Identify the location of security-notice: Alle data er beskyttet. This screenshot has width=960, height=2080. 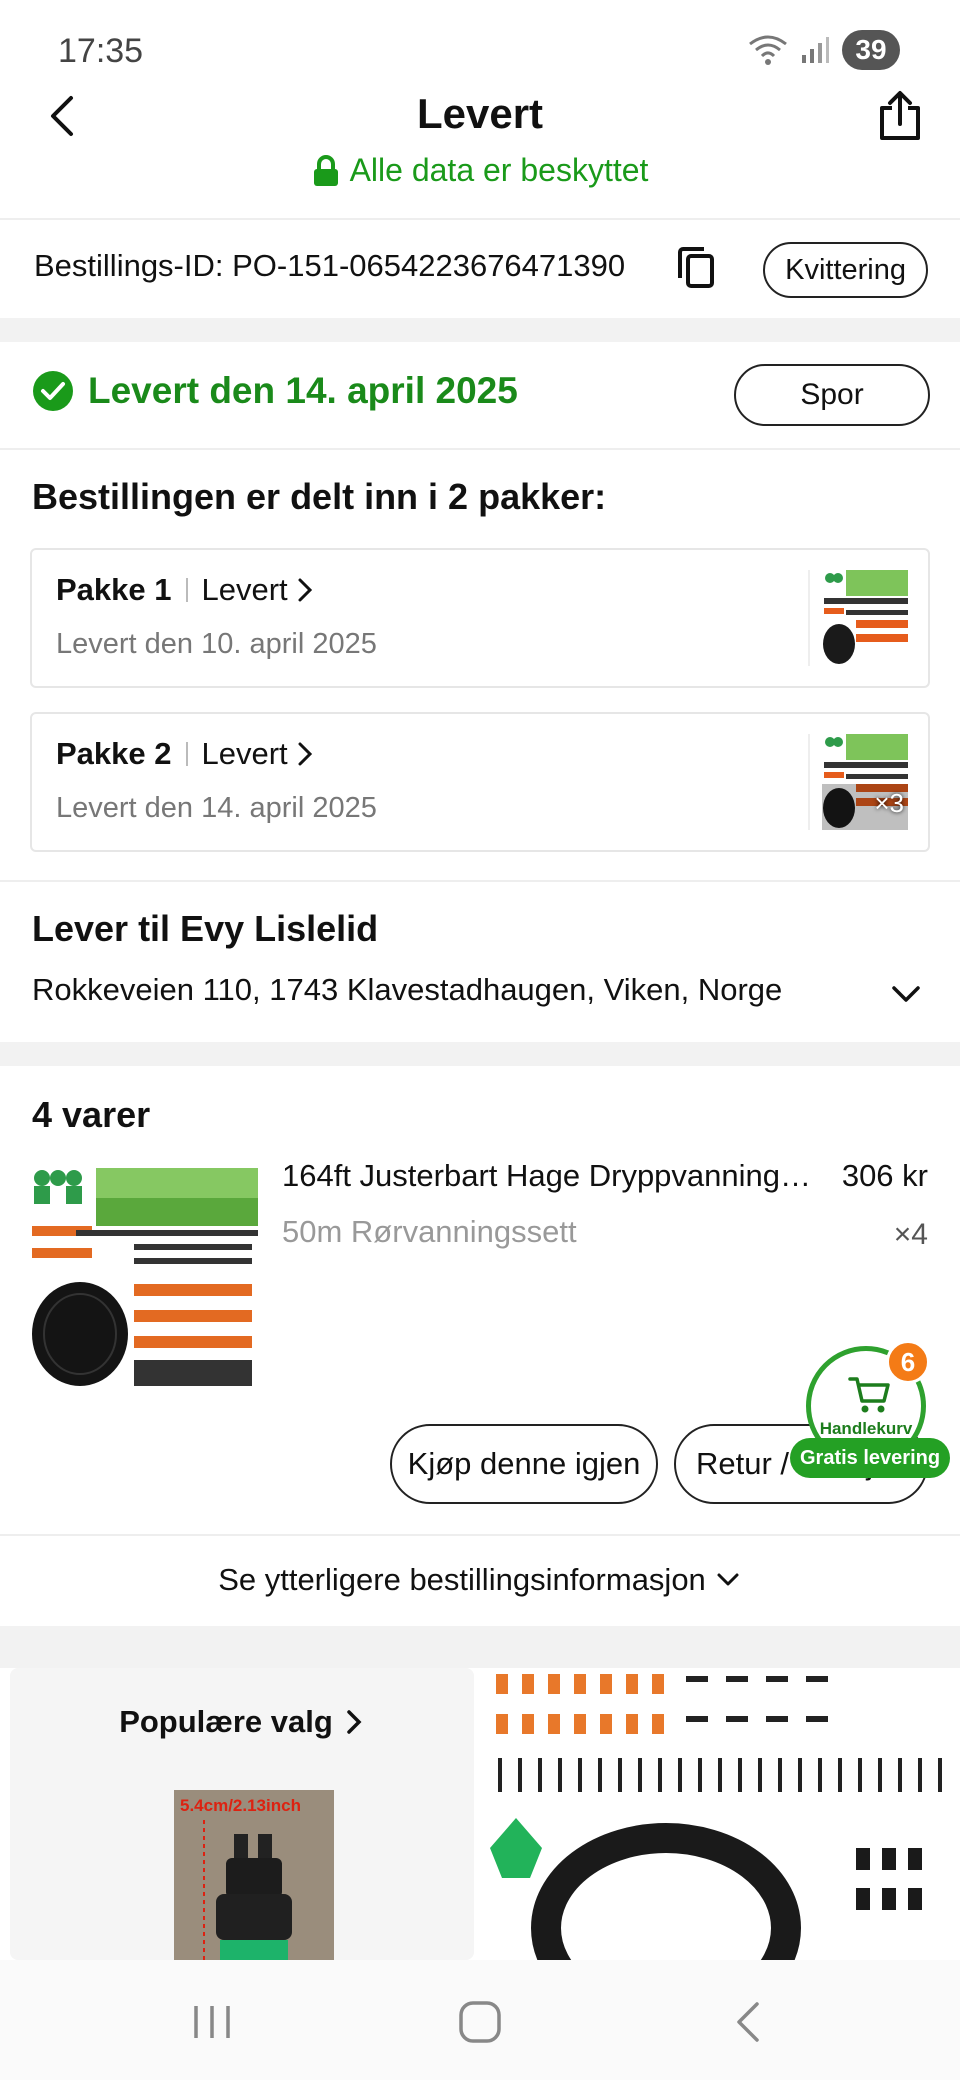
(480, 170).